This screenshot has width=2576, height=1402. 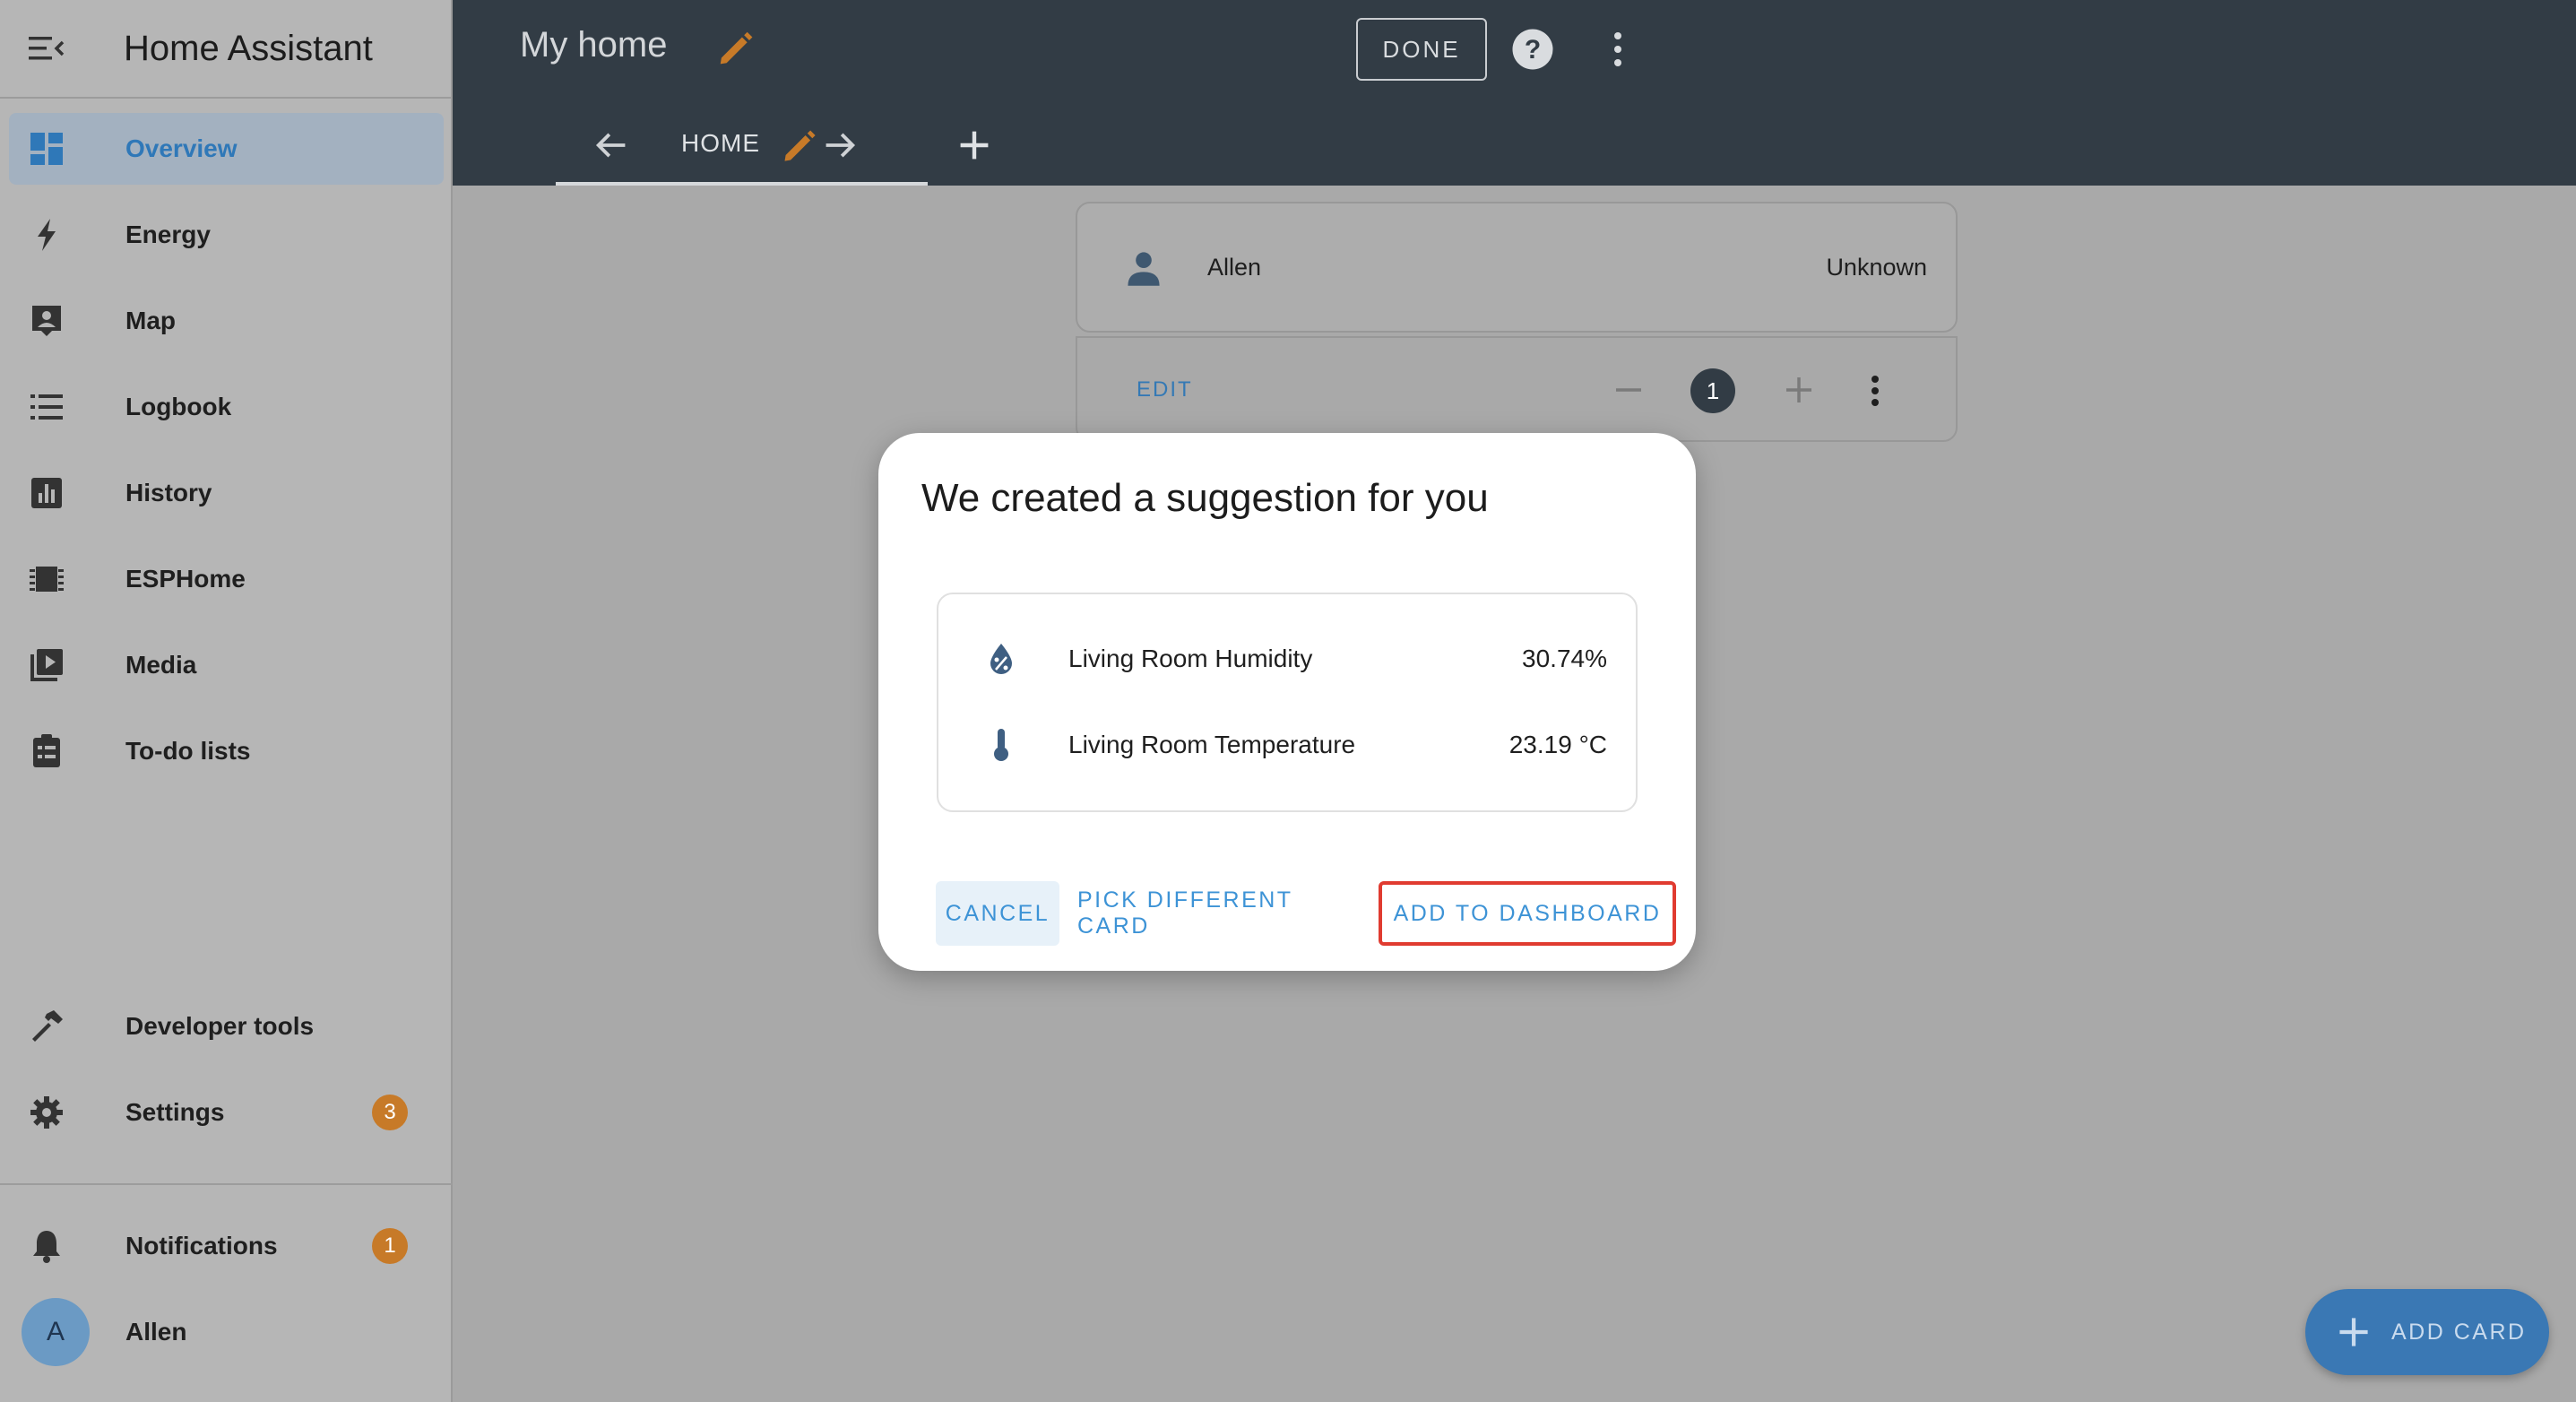 What do you see at coordinates (840, 147) in the screenshot?
I see `move-tab-right-icon` at bounding box center [840, 147].